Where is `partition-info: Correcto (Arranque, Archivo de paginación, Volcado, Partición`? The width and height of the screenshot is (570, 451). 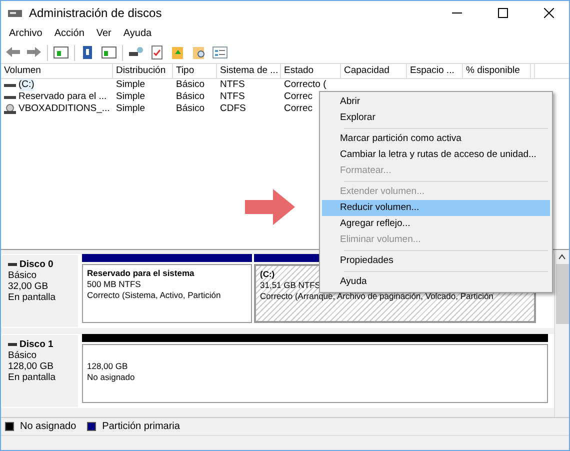 partition-info: Correcto (Arranque, Archivo de paginación, Volcado, Partición is located at coordinates (377, 296).